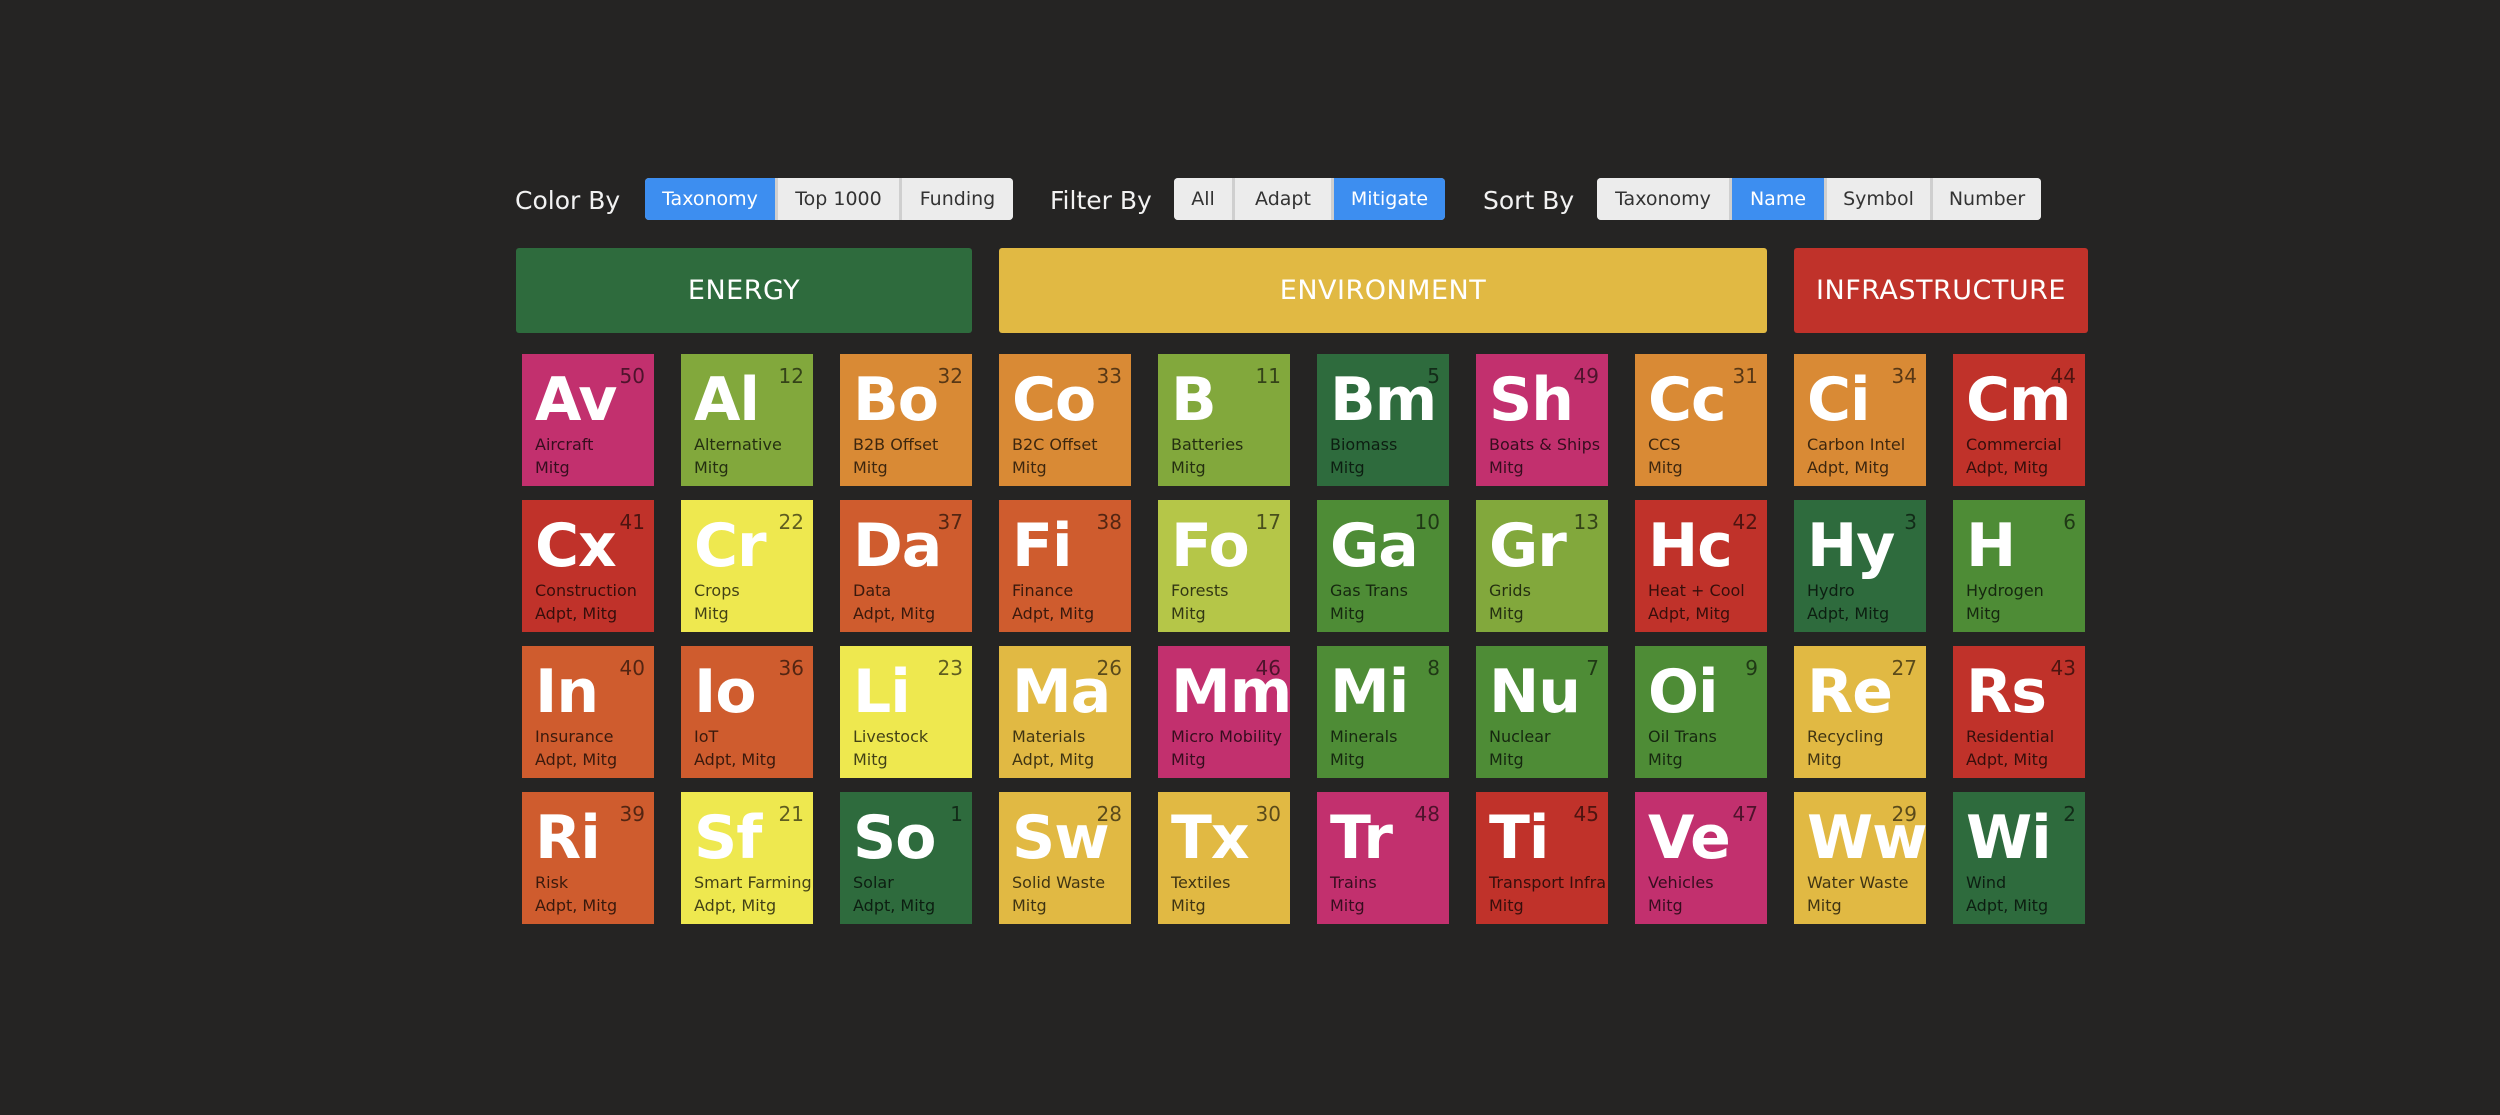  Describe the element at coordinates (1383, 290) in the screenshot. I see `category-environment: ENVIRONMENT` at that location.